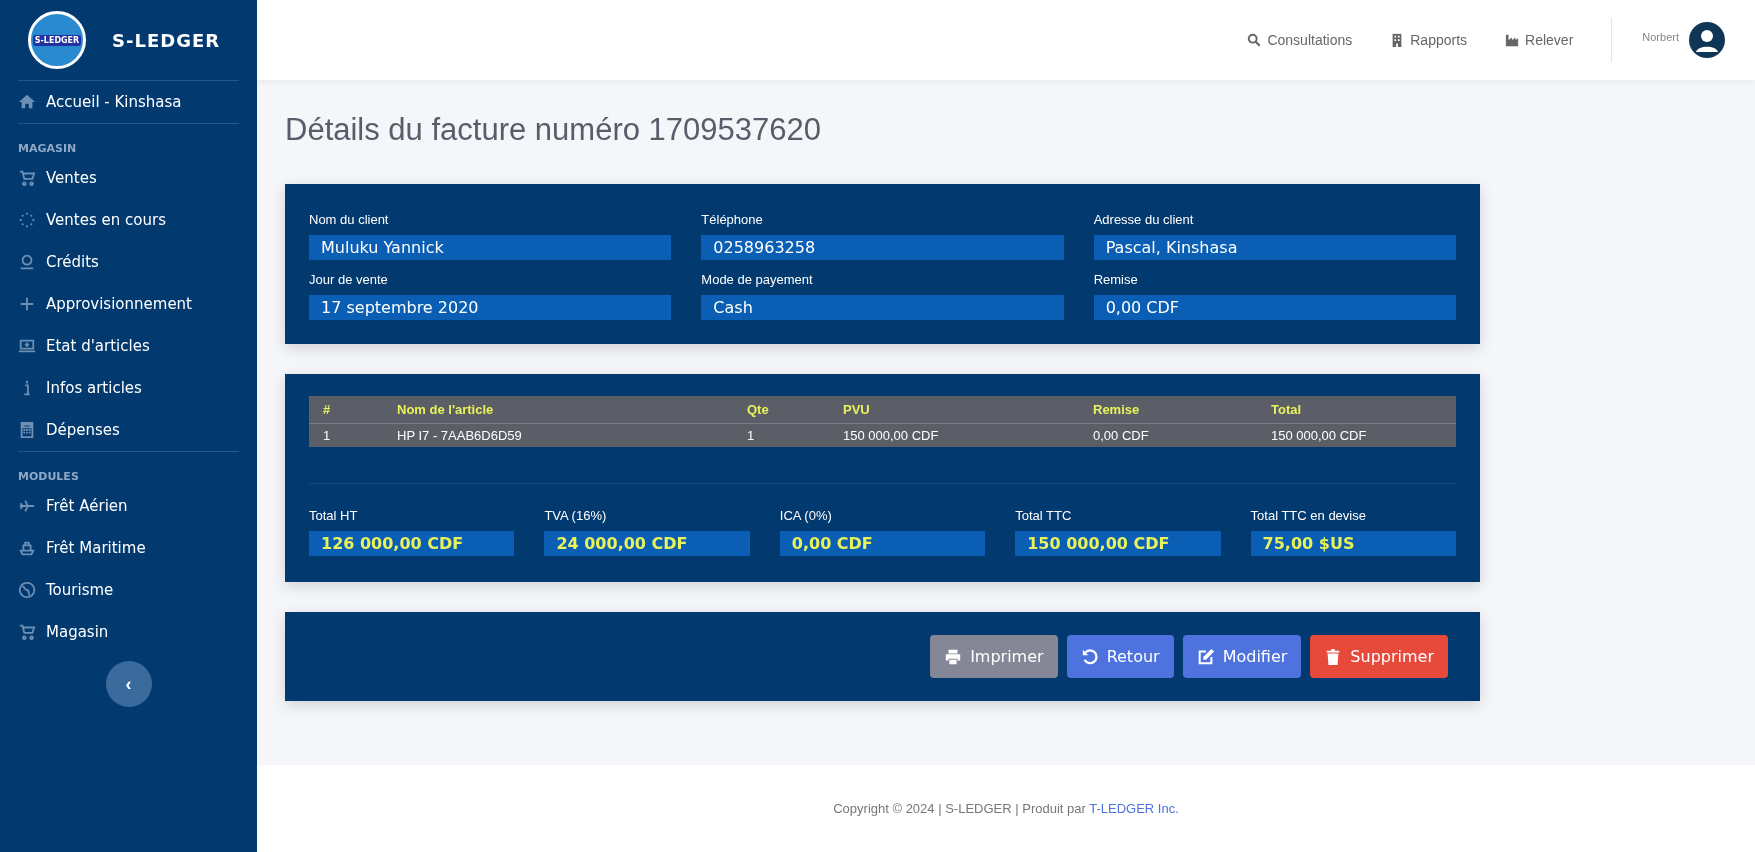 Image resolution: width=1755 pixels, height=852 pixels. What do you see at coordinates (882, 543) in the screenshot?
I see `total-value: 0,00 CDF` at bounding box center [882, 543].